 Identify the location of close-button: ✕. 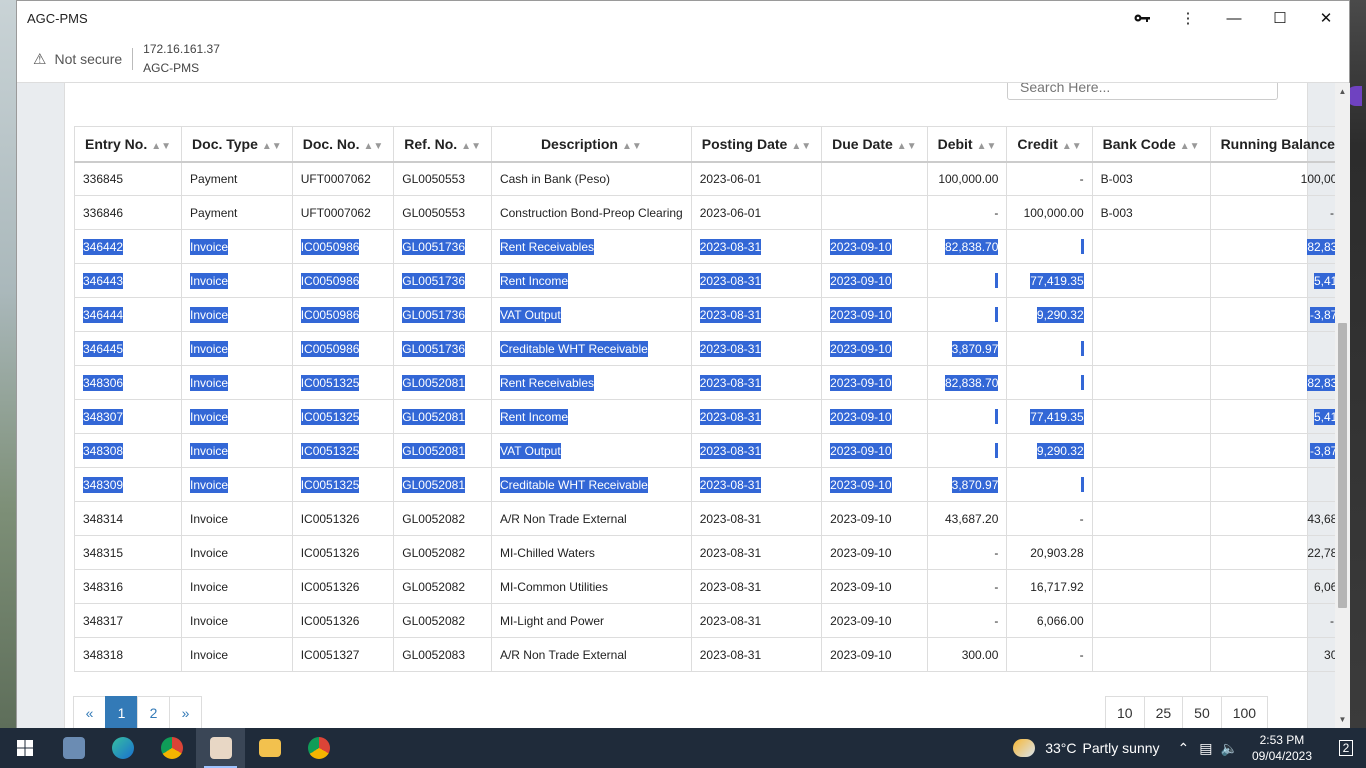
(1326, 18).